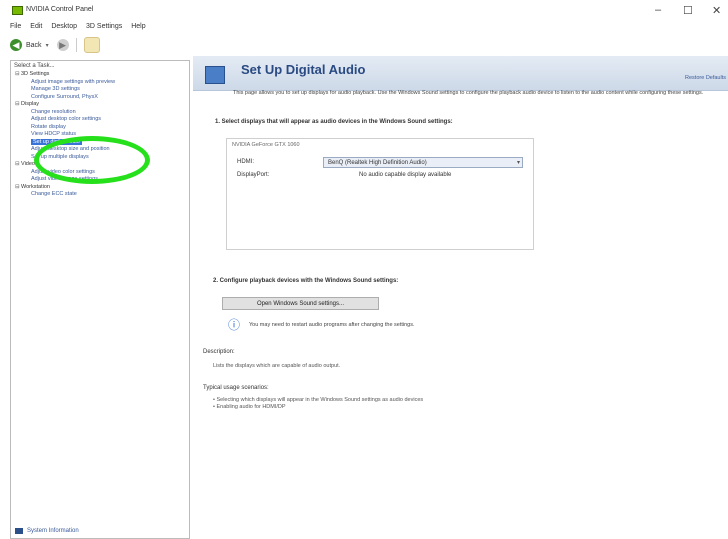  I want to click on menu-help: Help, so click(138, 28).